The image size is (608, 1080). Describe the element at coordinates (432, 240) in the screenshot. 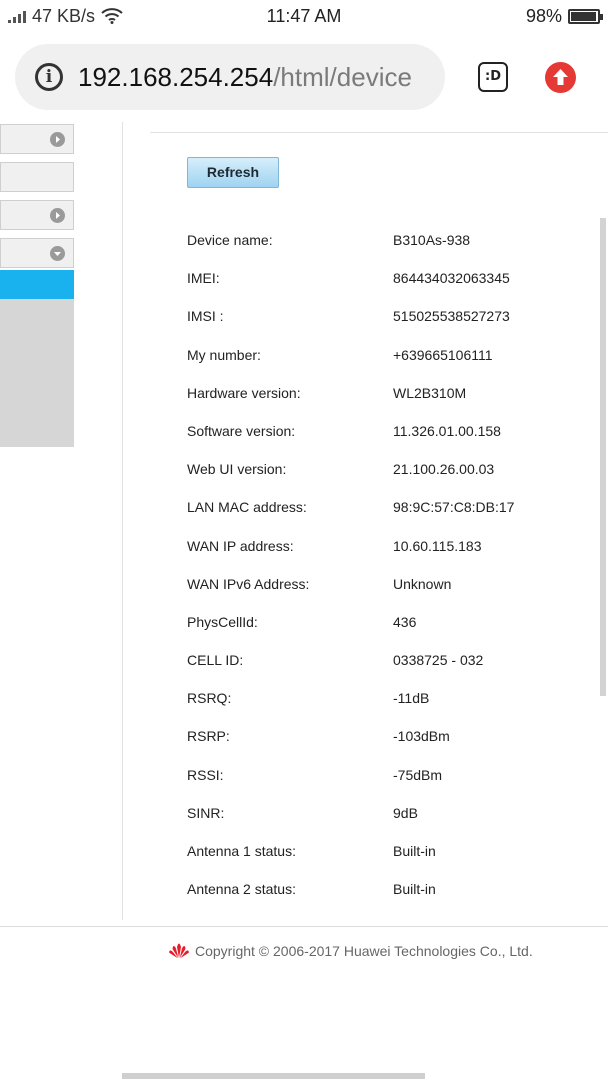

I see `info-value: B310As-938` at that location.